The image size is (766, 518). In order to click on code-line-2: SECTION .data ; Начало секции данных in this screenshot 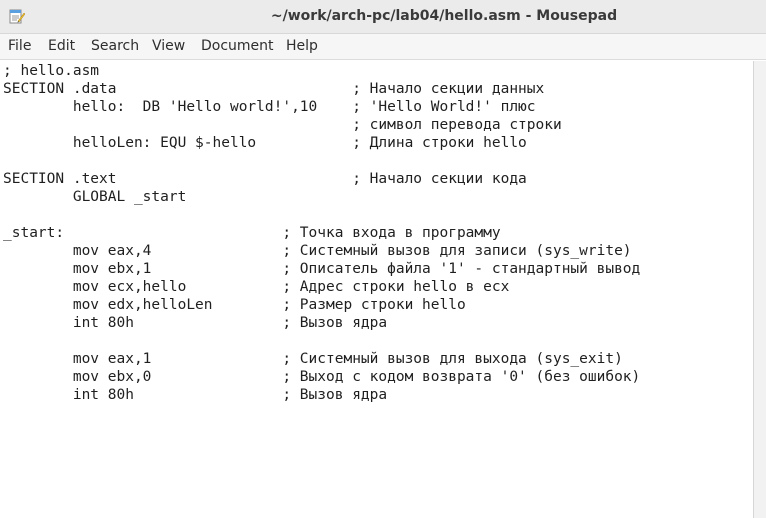, I will do `click(274, 89)`.